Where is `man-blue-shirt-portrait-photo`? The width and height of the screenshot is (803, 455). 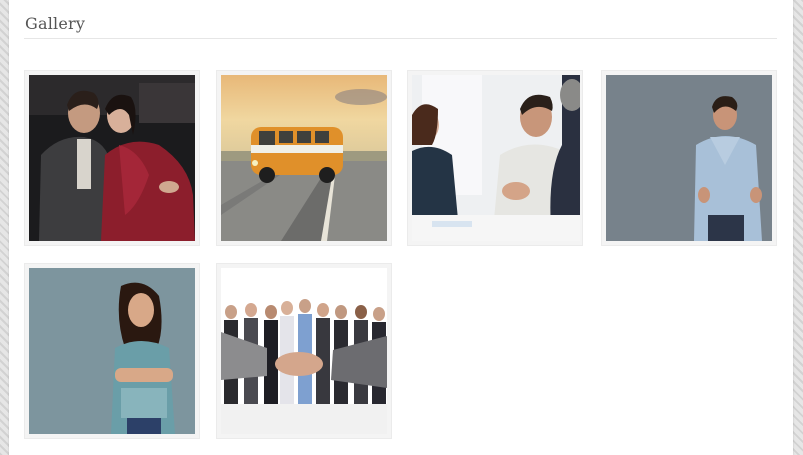 man-blue-shirt-portrait-photo is located at coordinates (689, 158).